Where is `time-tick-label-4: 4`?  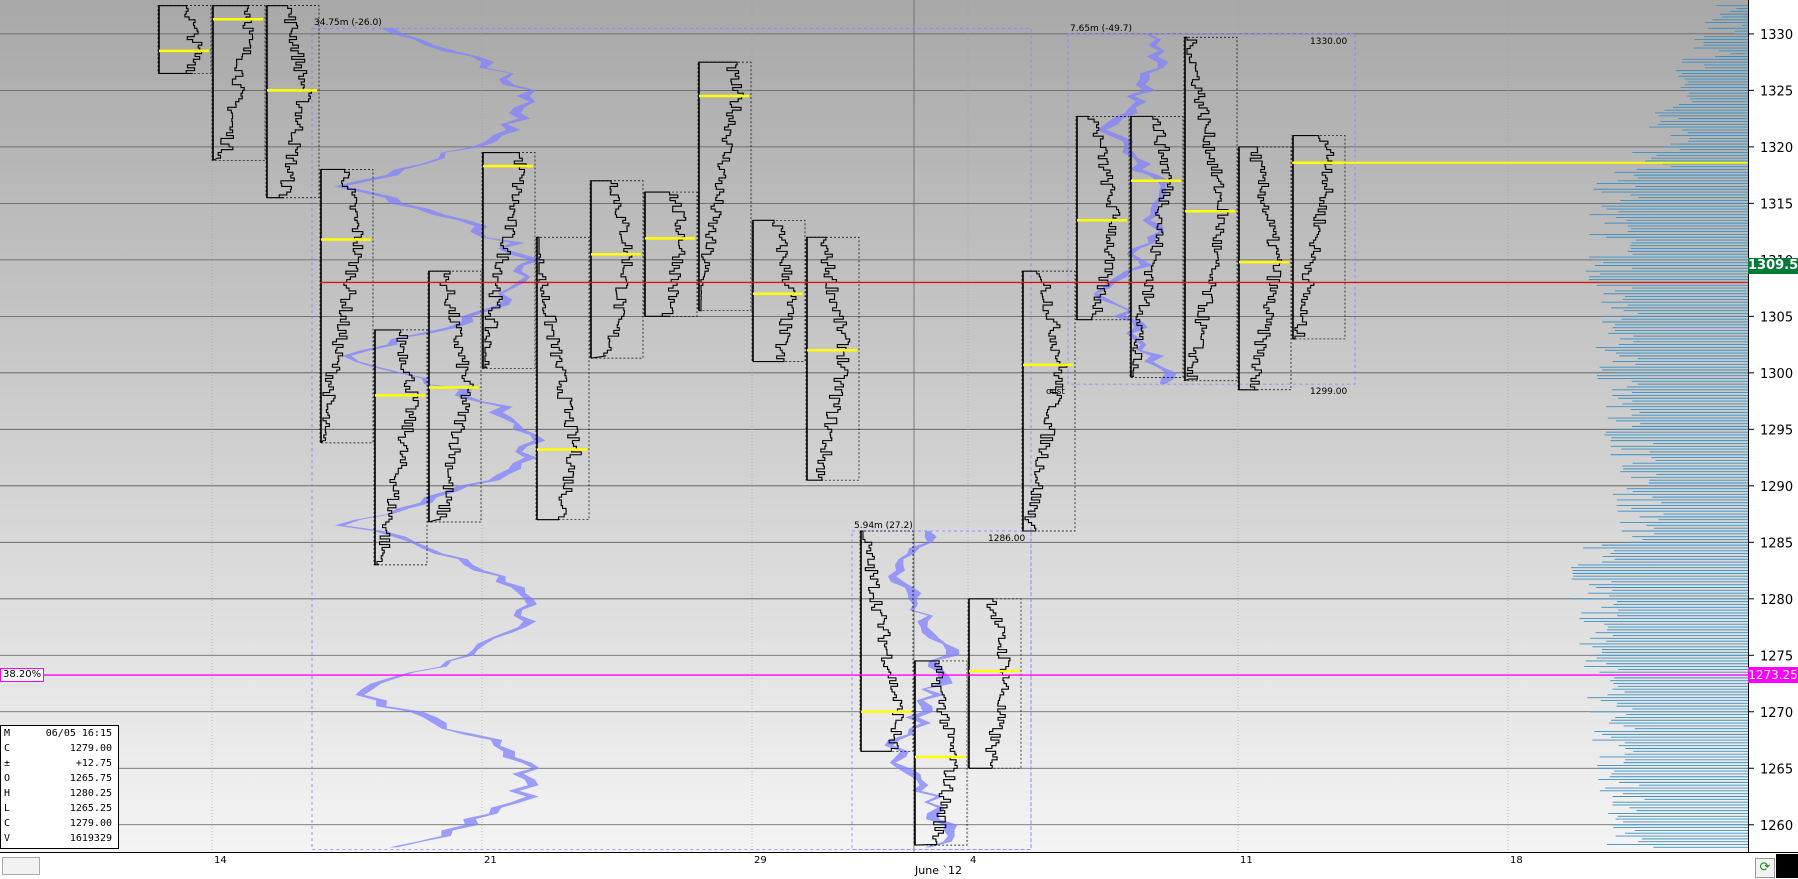
time-tick-label-4: 4 is located at coordinates (973, 860).